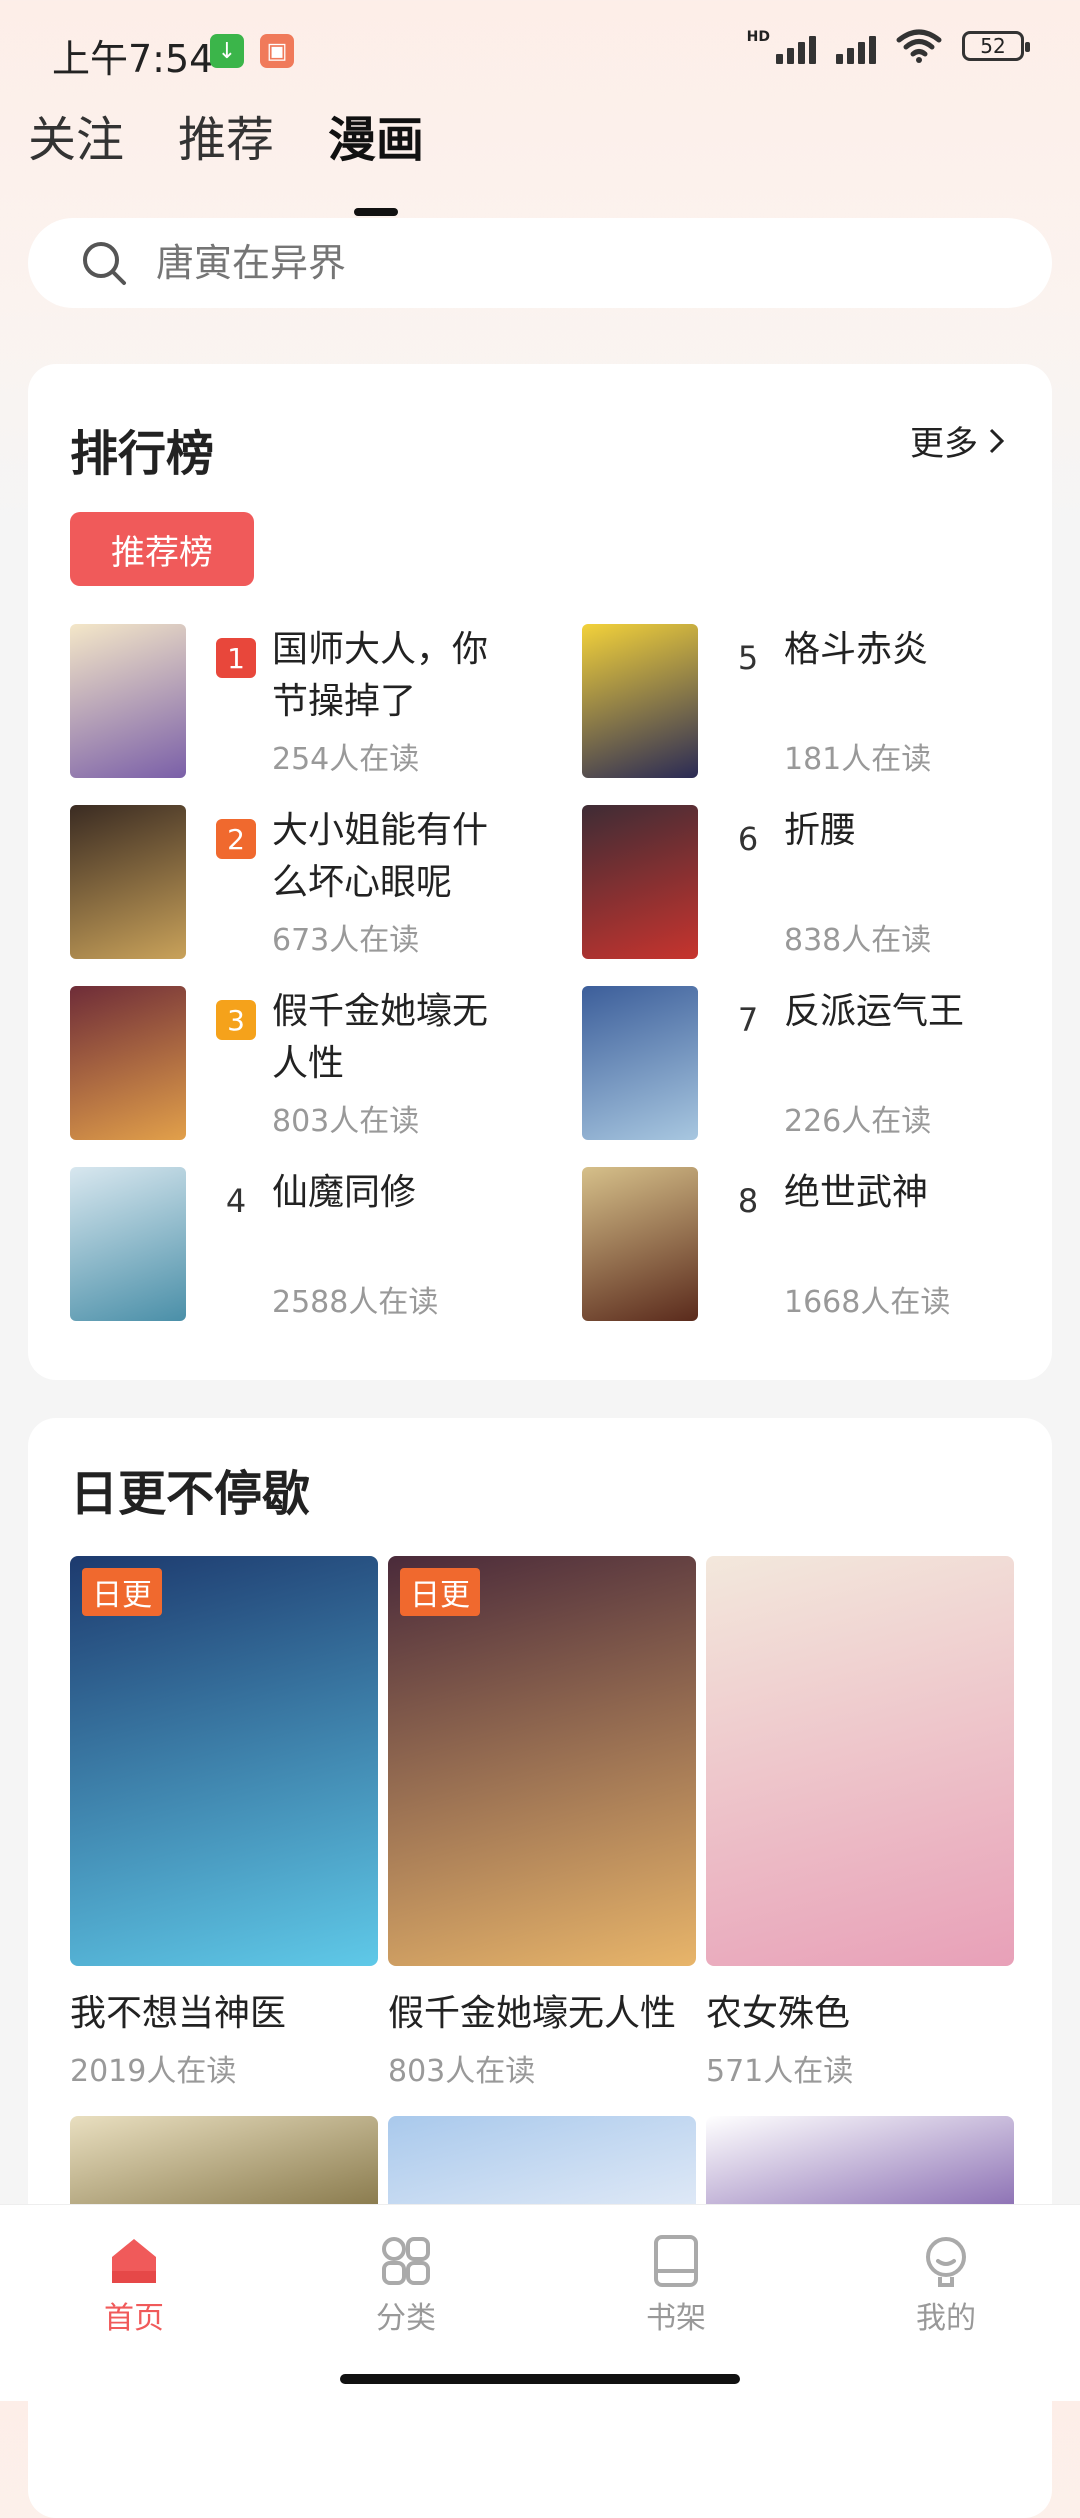 The image size is (1080, 2518). Describe the element at coordinates (227, 51) in the screenshot. I see `download-notification-icon: ↓` at that location.